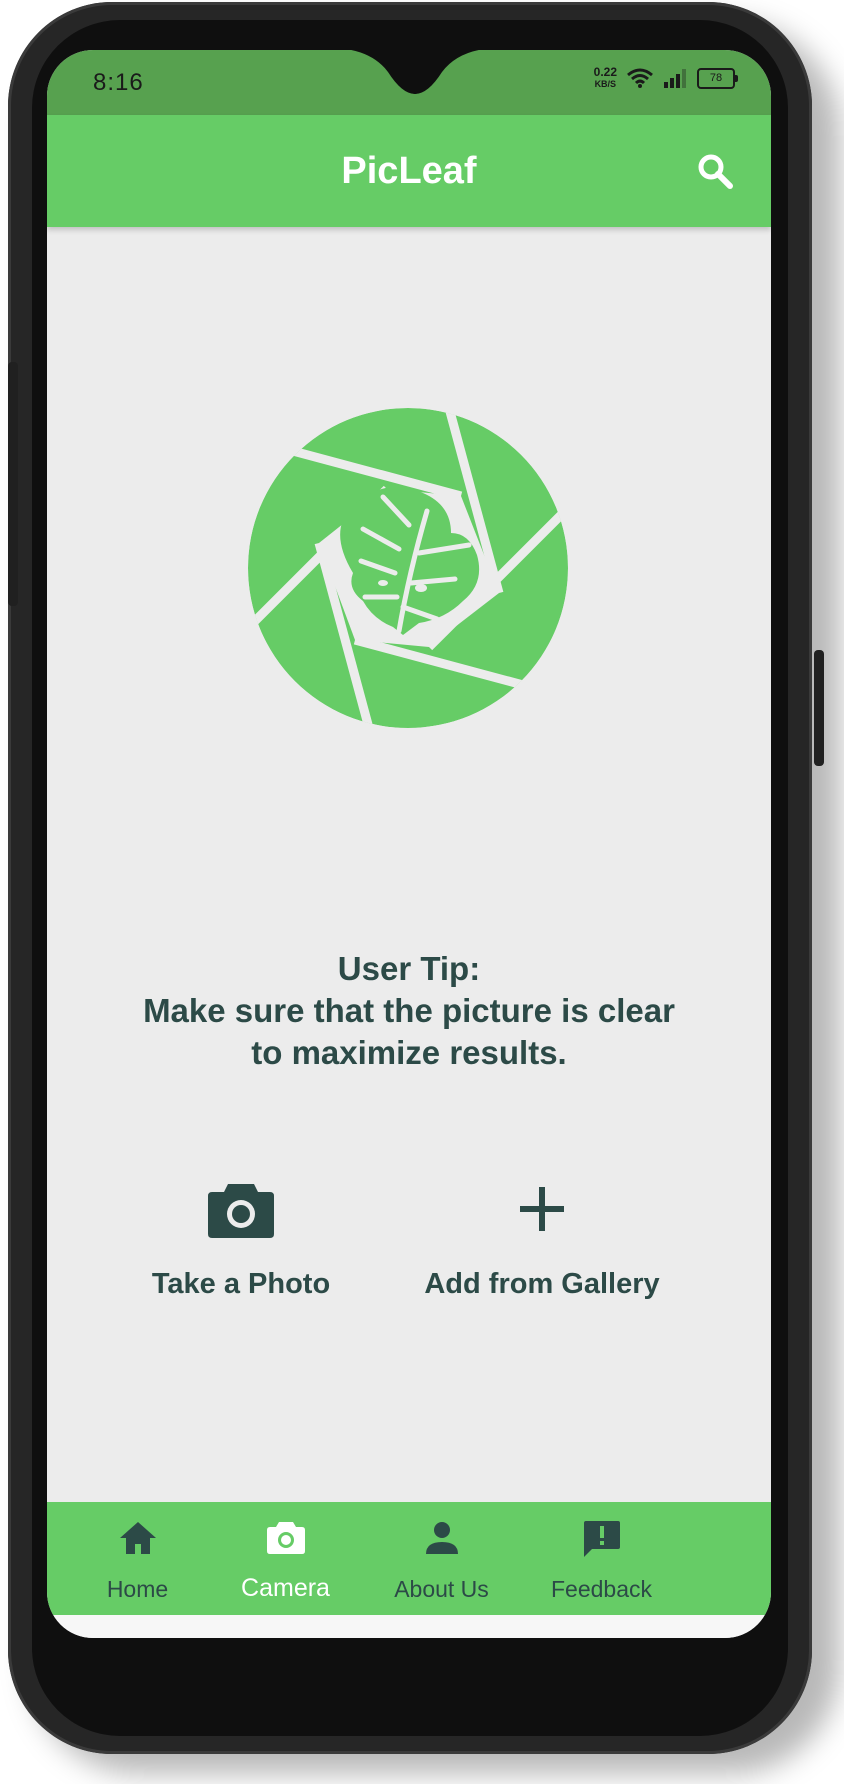 The width and height of the screenshot is (844, 1784). Describe the element at coordinates (605, 84) in the screenshot. I see `net-speed-unit: KB/S` at that location.